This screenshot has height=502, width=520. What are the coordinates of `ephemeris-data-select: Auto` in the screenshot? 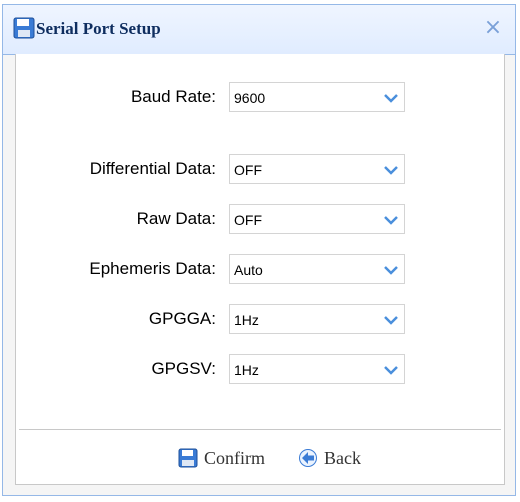 It's located at (317, 269).